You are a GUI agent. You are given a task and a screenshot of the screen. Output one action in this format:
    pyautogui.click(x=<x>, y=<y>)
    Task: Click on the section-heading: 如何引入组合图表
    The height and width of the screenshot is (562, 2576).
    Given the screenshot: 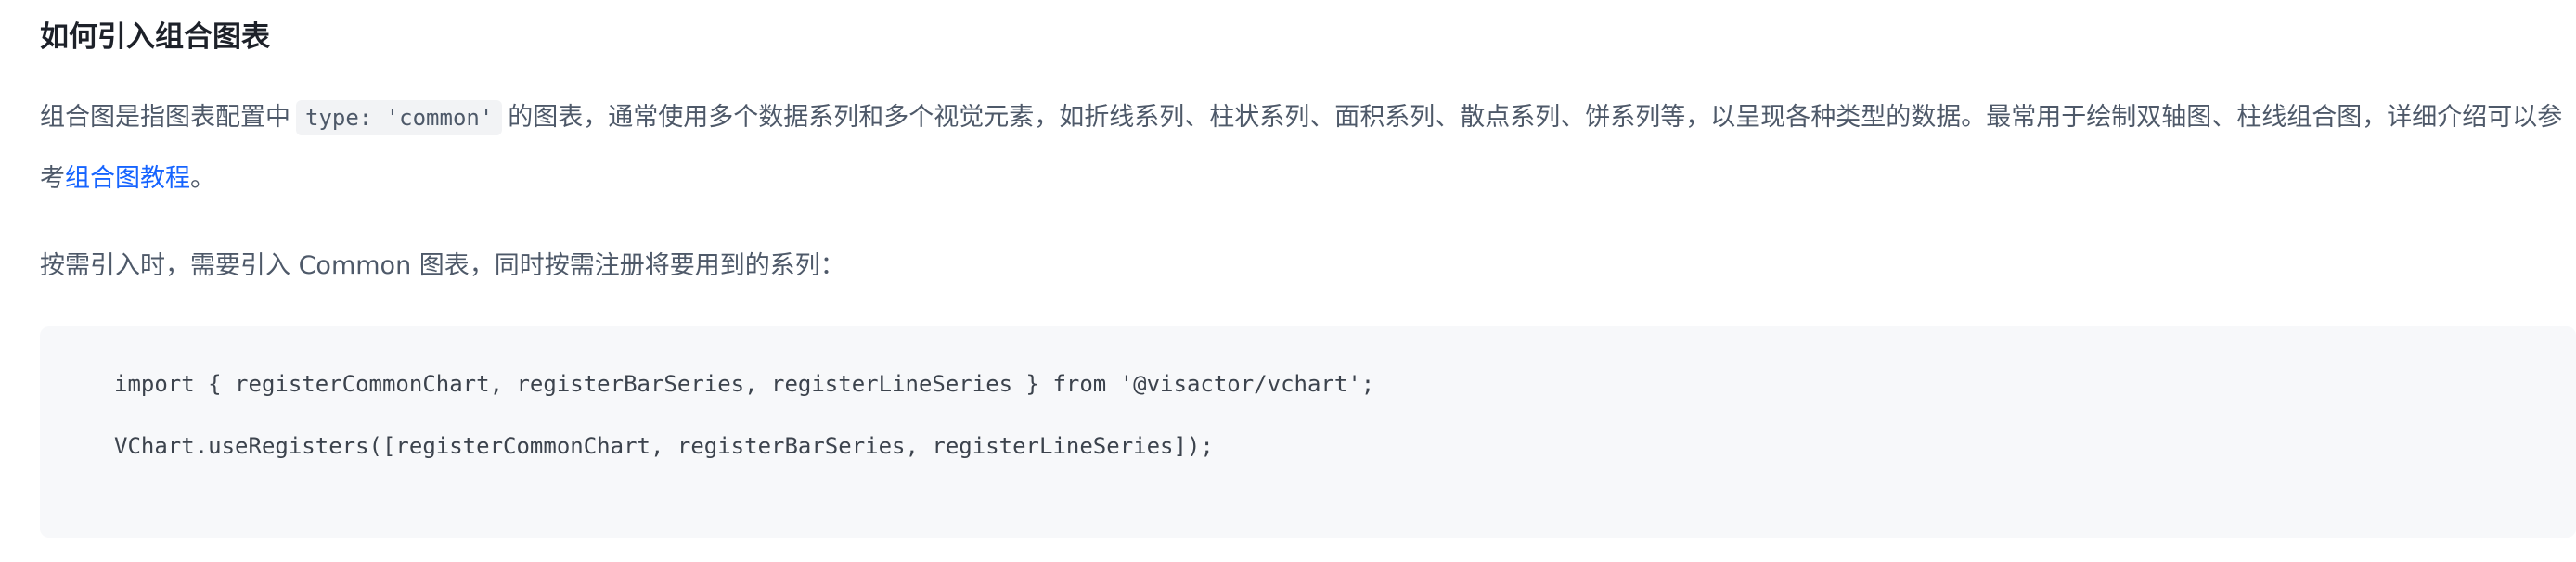 What is the action you would take?
    pyautogui.click(x=155, y=37)
    